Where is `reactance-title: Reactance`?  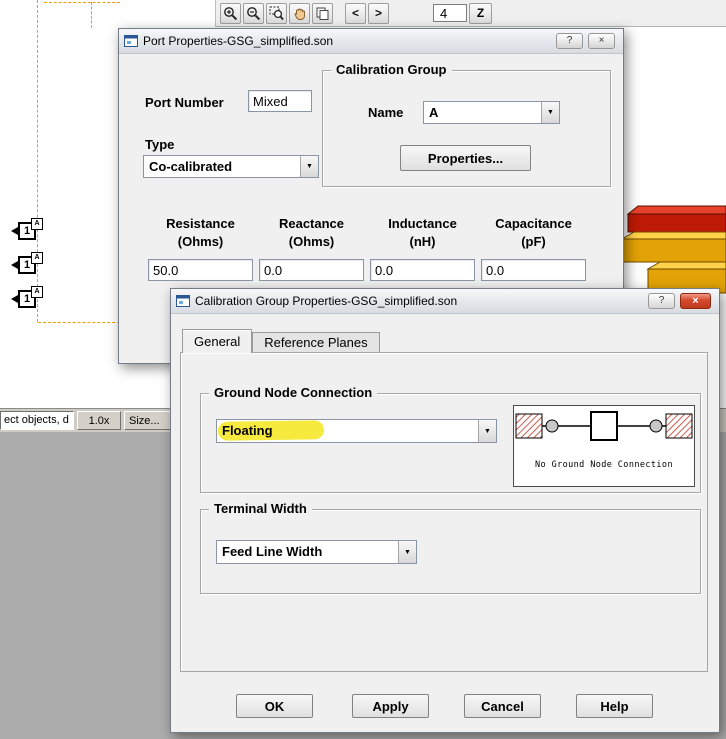
reactance-title: Reactance is located at coordinates (311, 223).